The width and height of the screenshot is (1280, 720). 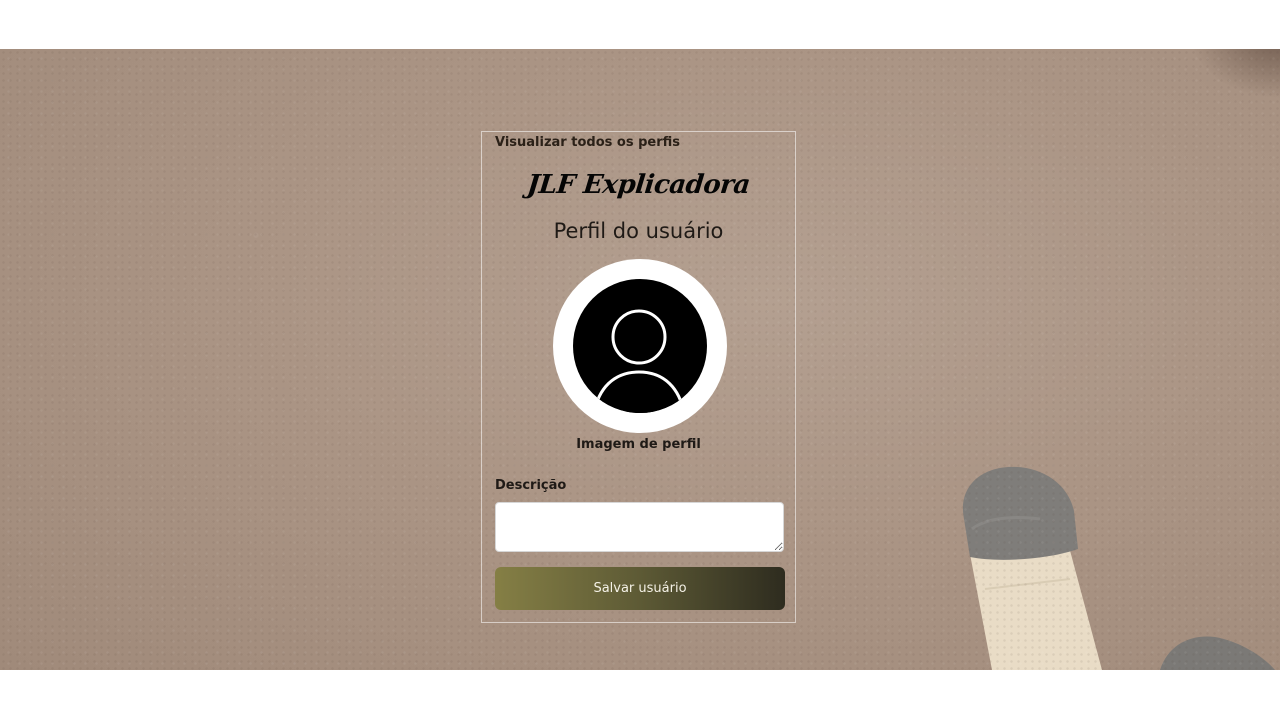 I want to click on user-avatar-icon, so click(x=640, y=346).